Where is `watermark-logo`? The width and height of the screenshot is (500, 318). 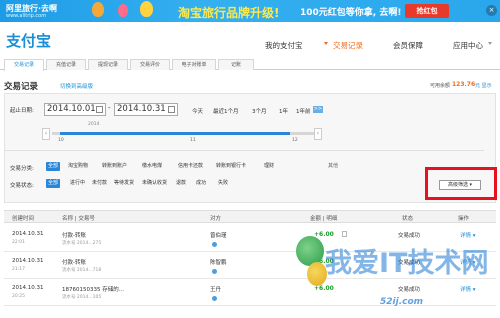 watermark-logo is located at coordinates (317, 274).